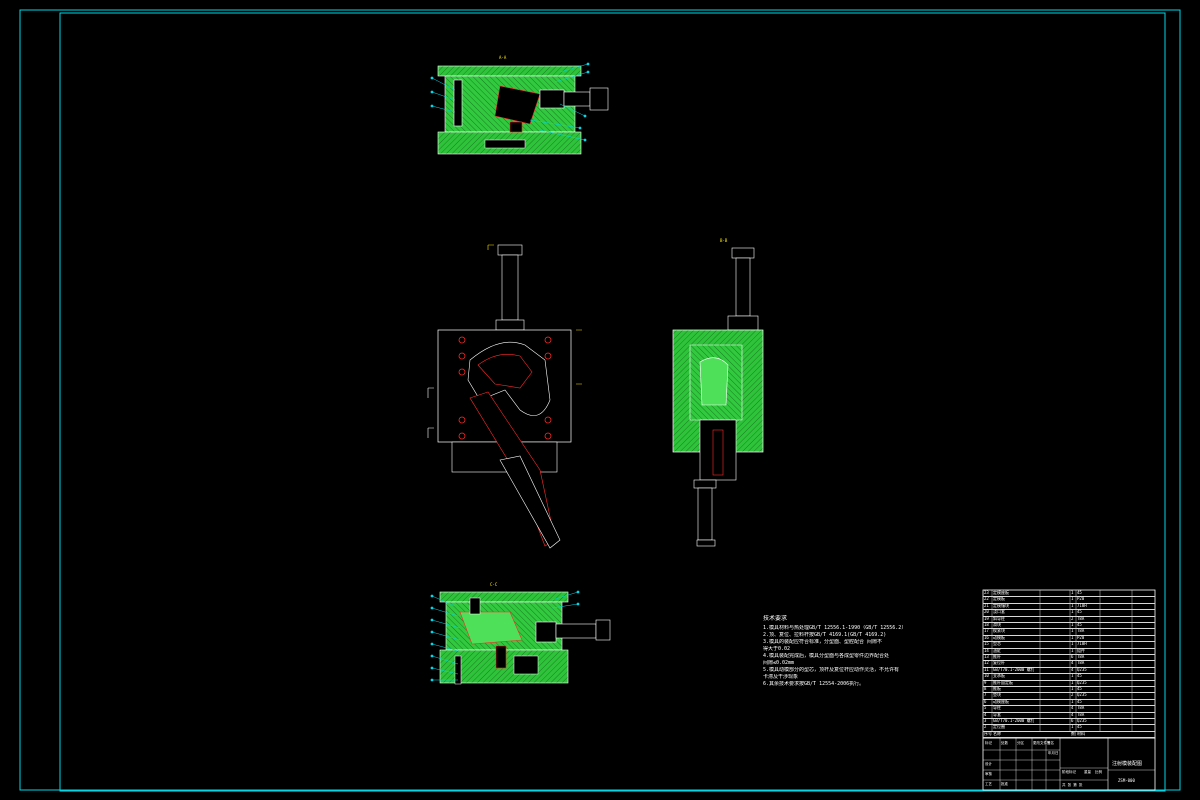 This screenshot has height=800, width=1200. What do you see at coordinates (988, 733) in the screenshot?
I see `bom-cell-no: 序号` at bounding box center [988, 733].